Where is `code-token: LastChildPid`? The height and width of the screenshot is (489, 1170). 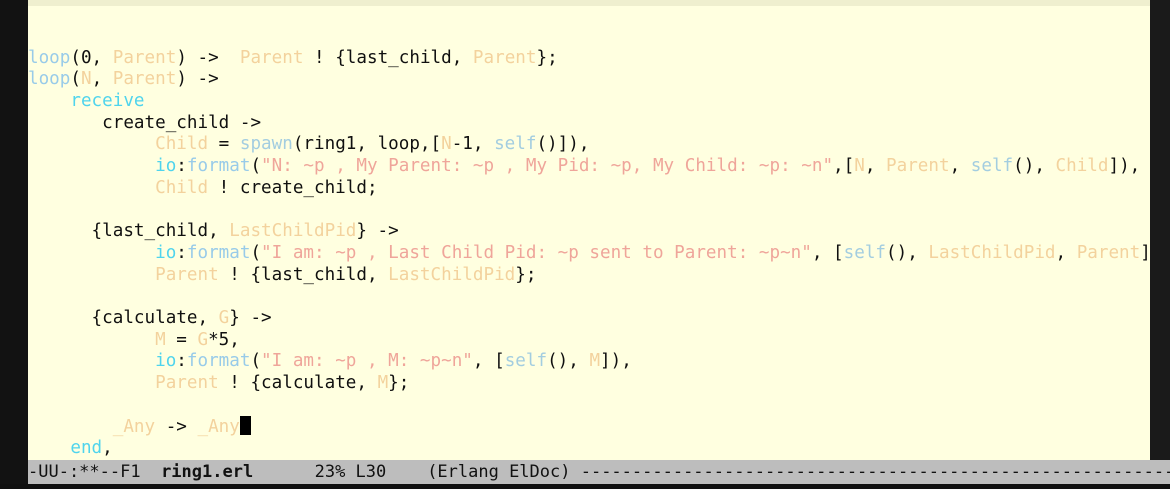 code-token: LastChildPid is located at coordinates (992, 252).